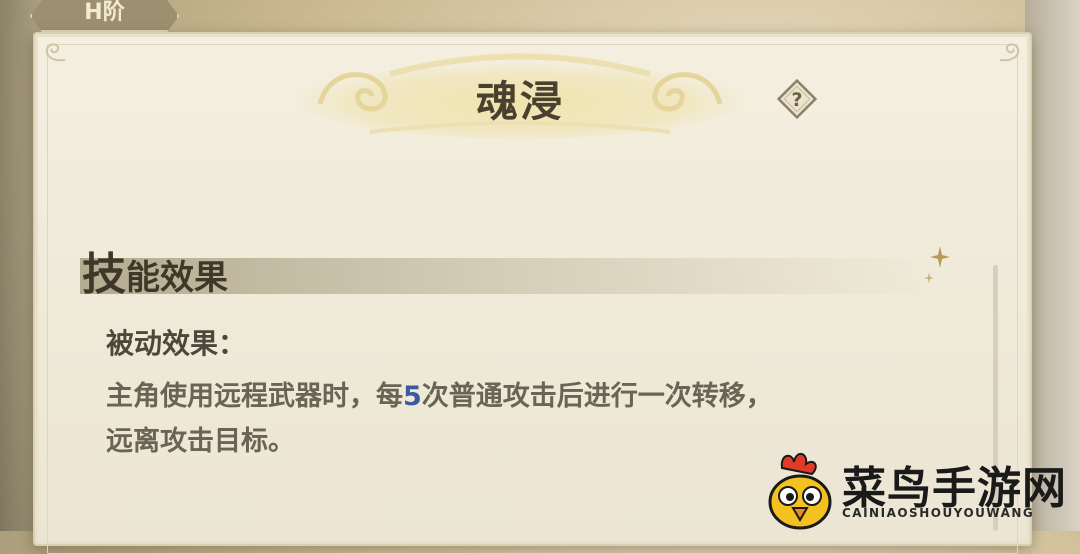 Image resolution: width=1080 pixels, height=554 pixels. Describe the element at coordinates (176, 343) in the screenshot. I see `passive-effect-heading: 被动效果：` at that location.